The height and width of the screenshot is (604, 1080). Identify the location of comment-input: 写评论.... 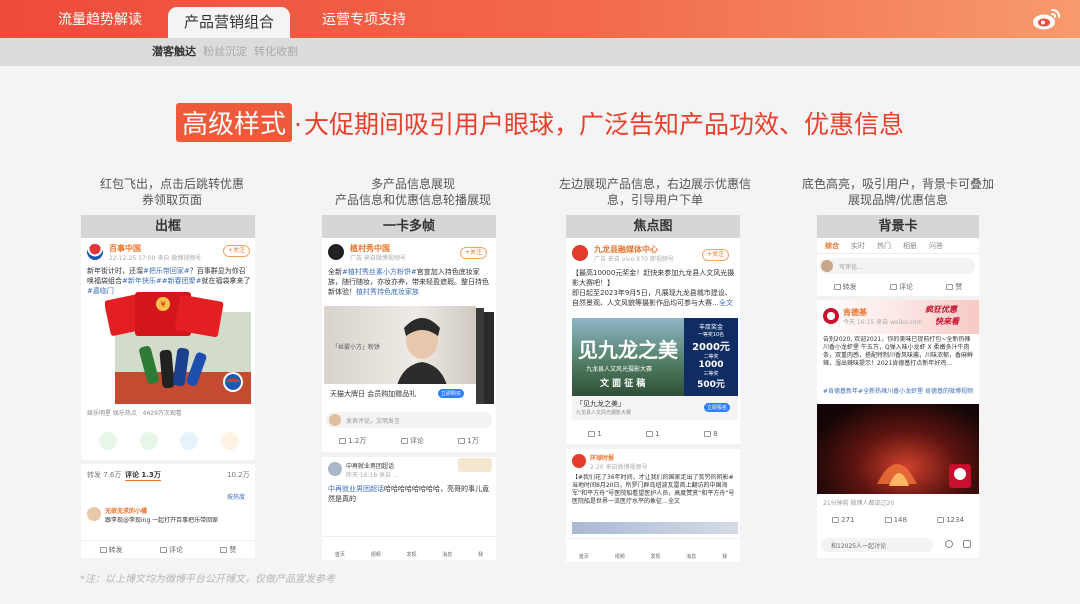
(897, 266).